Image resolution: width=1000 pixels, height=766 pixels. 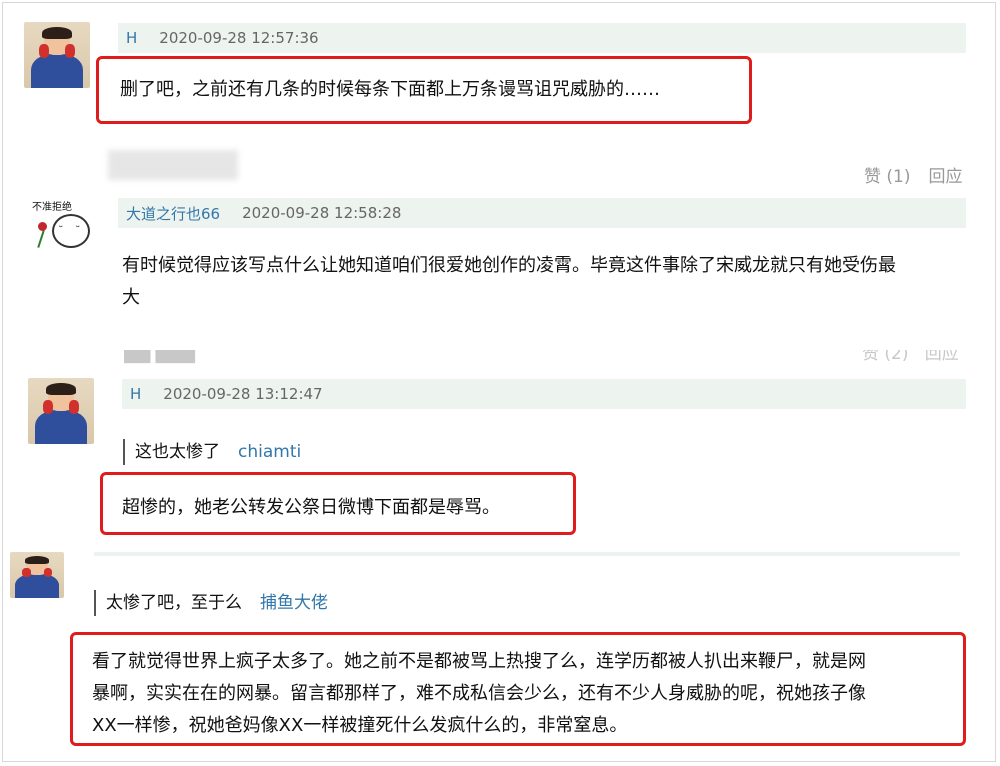 What do you see at coordinates (542, 38) in the screenshot?
I see `comment-meta-bar: H 2020-09-28 12:57:36` at bounding box center [542, 38].